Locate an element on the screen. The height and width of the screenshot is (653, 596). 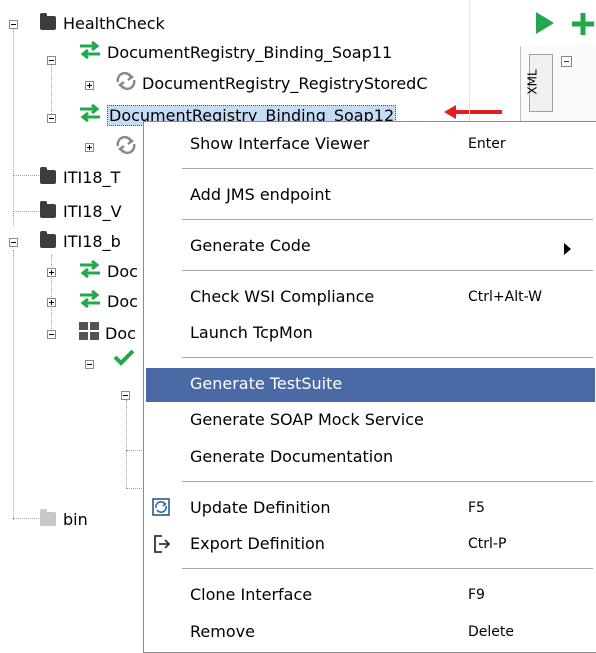
menu-item-shortcut: Ctrl+Alt-W is located at coordinates (505, 297).